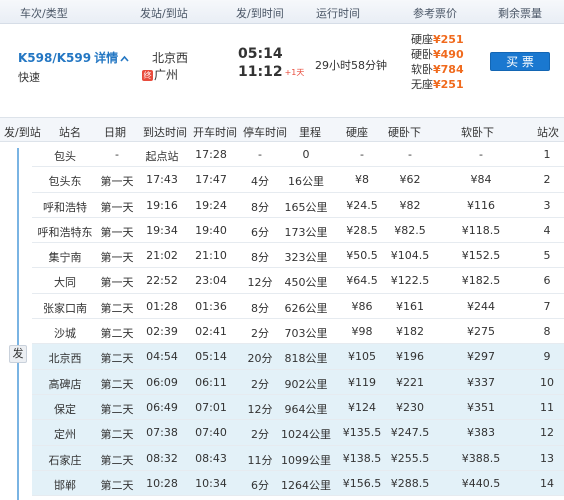 This screenshot has width=564, height=500. Describe the element at coordinates (437, 84) in the screenshot. I see `price-item: 无座¥251` at that location.